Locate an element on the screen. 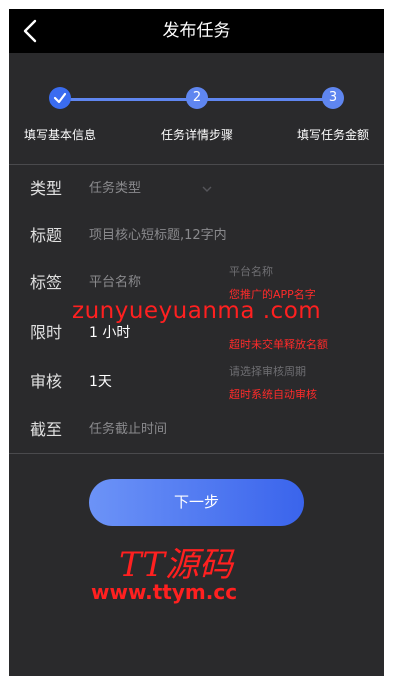  platform-name-hint: 平台名称 is located at coordinates (251, 271).